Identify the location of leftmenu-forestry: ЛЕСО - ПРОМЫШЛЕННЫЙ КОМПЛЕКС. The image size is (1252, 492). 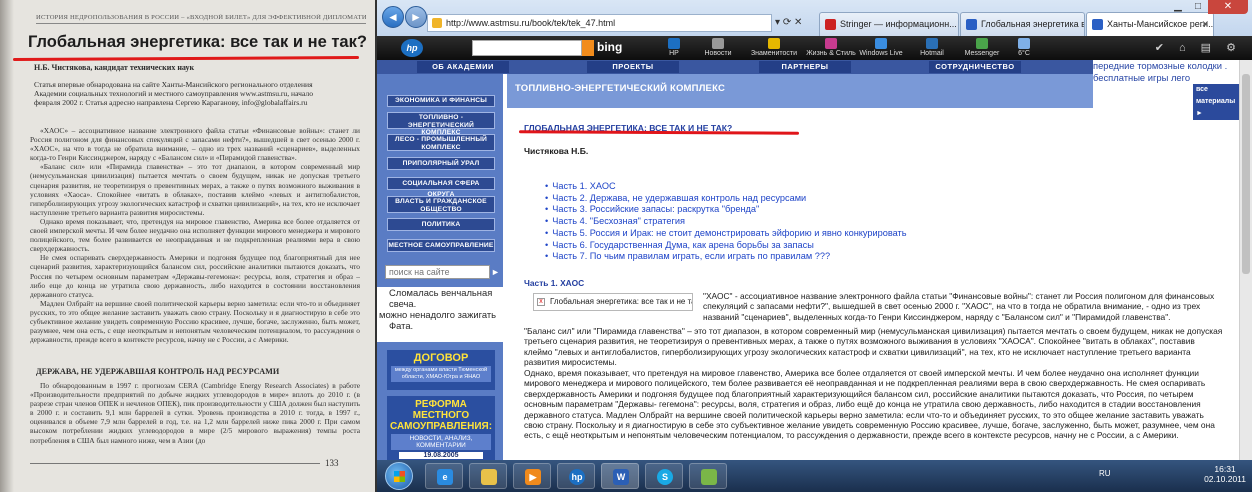
(441, 142).